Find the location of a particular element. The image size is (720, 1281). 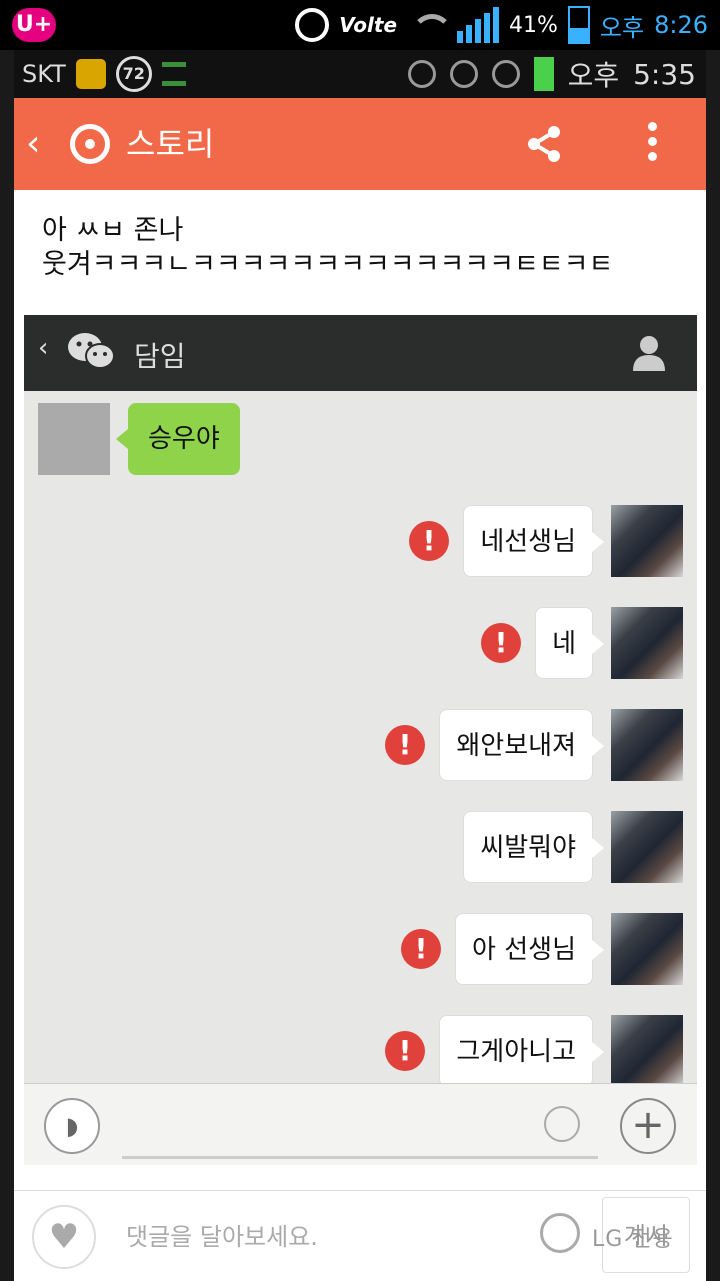

kakao-icon is located at coordinates (90, 74).